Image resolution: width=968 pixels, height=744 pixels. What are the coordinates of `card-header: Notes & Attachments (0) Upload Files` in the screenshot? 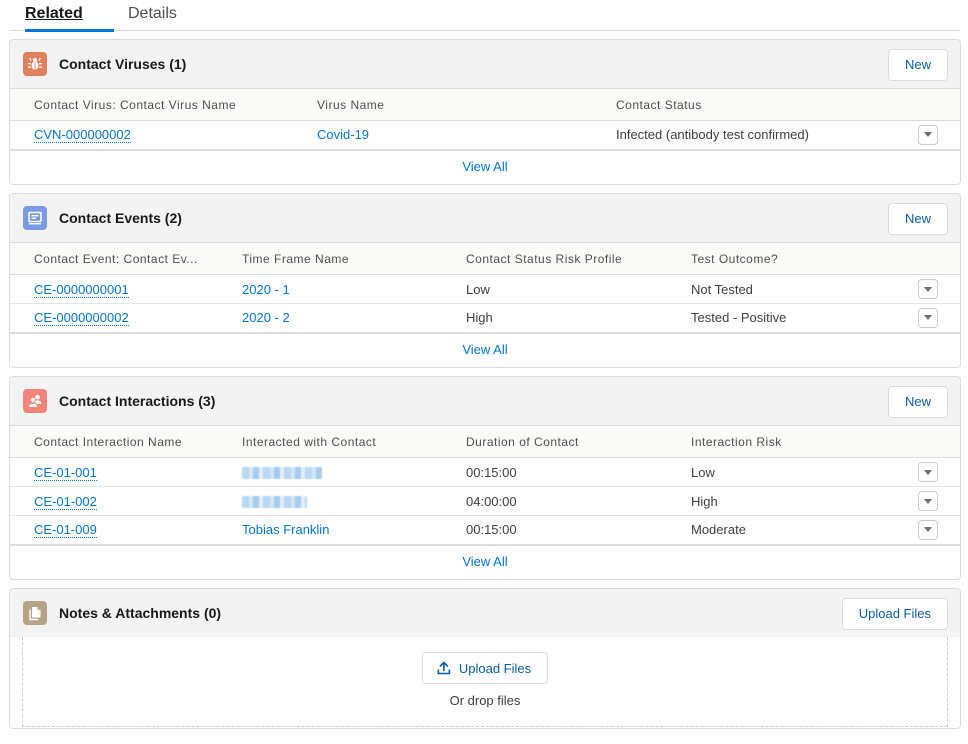 It's located at (485, 613).